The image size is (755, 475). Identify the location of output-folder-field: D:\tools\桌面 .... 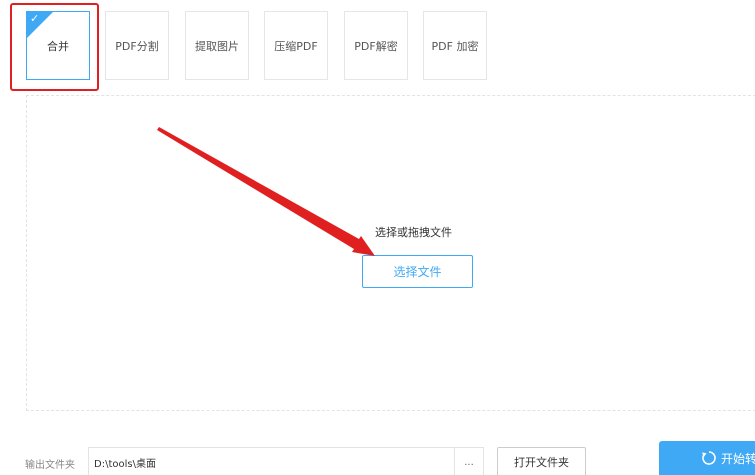
(286, 461).